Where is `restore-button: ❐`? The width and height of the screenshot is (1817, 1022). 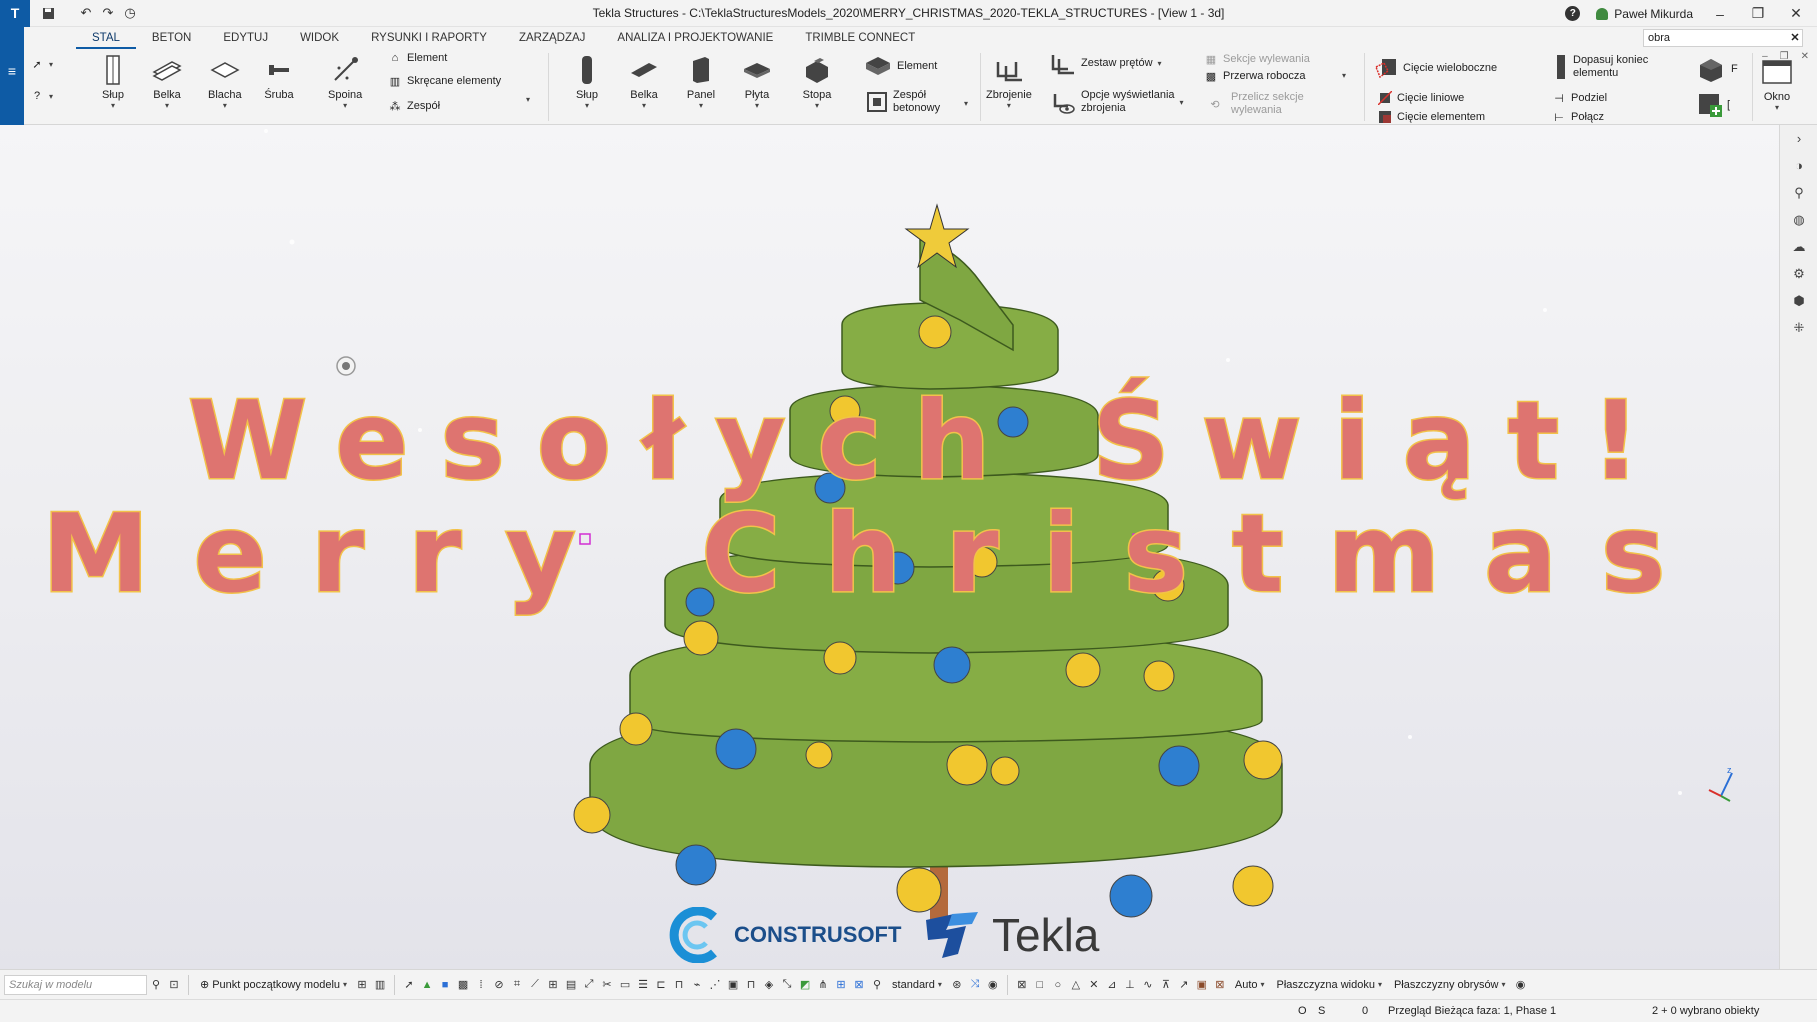
restore-button: ❐ is located at coordinates (1758, 13).